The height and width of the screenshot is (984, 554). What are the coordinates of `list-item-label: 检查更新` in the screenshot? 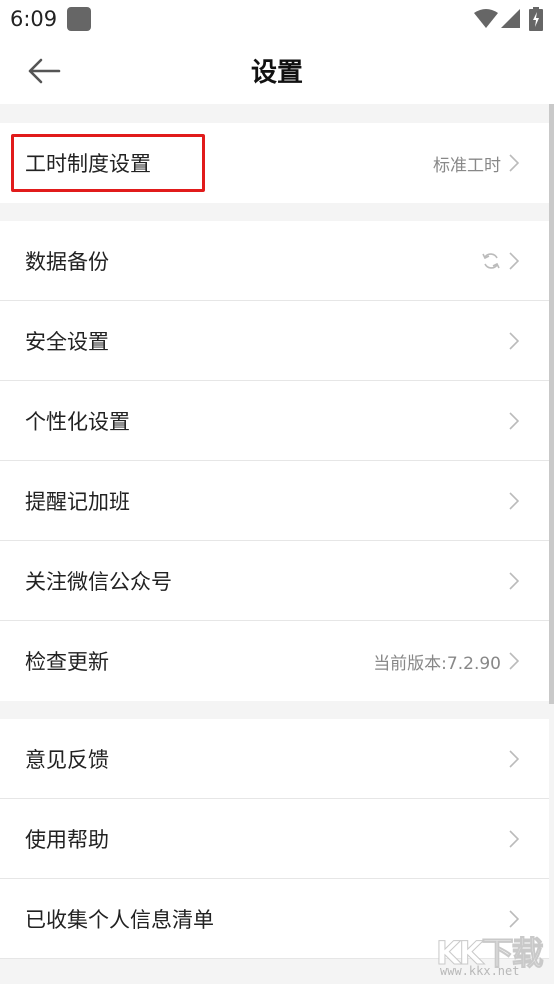 It's located at (67, 662).